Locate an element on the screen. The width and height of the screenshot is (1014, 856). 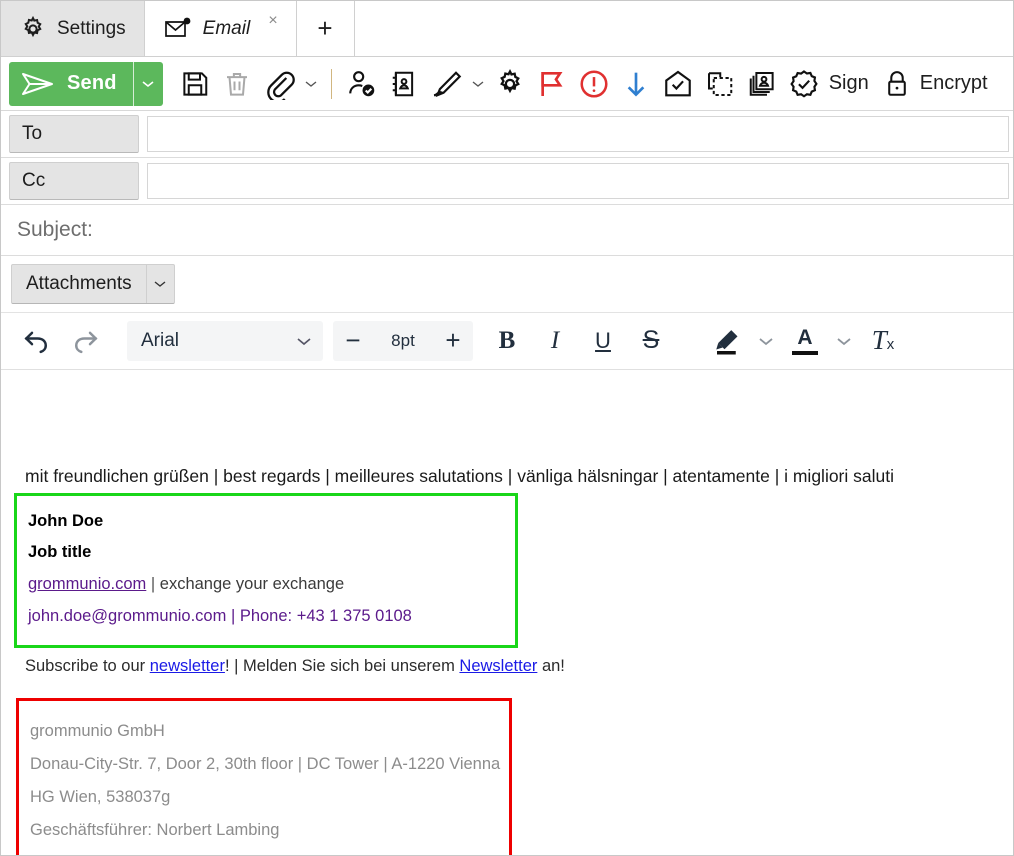
tab-settings-label: Settings is located at coordinates (91, 28).